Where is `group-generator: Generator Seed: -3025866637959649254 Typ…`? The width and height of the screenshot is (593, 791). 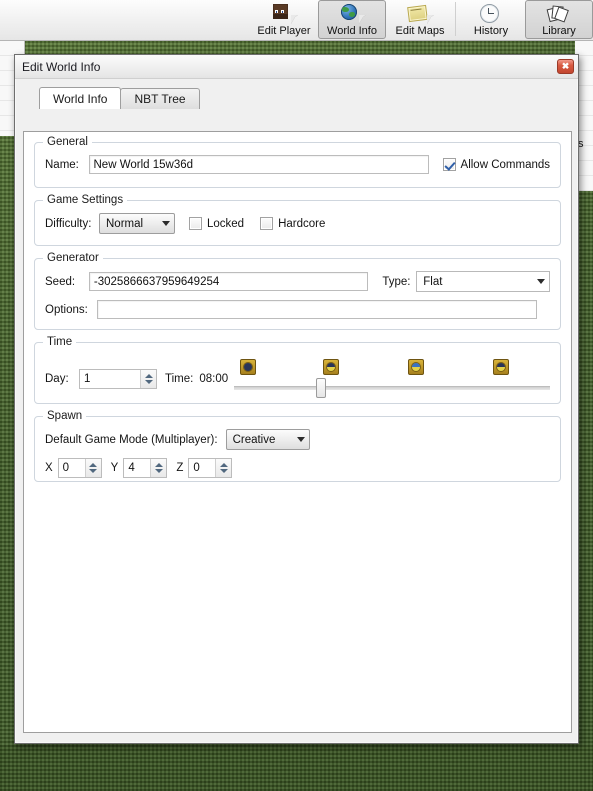 group-generator: Generator Seed: -3025866637959649254 Typ… is located at coordinates (297, 291).